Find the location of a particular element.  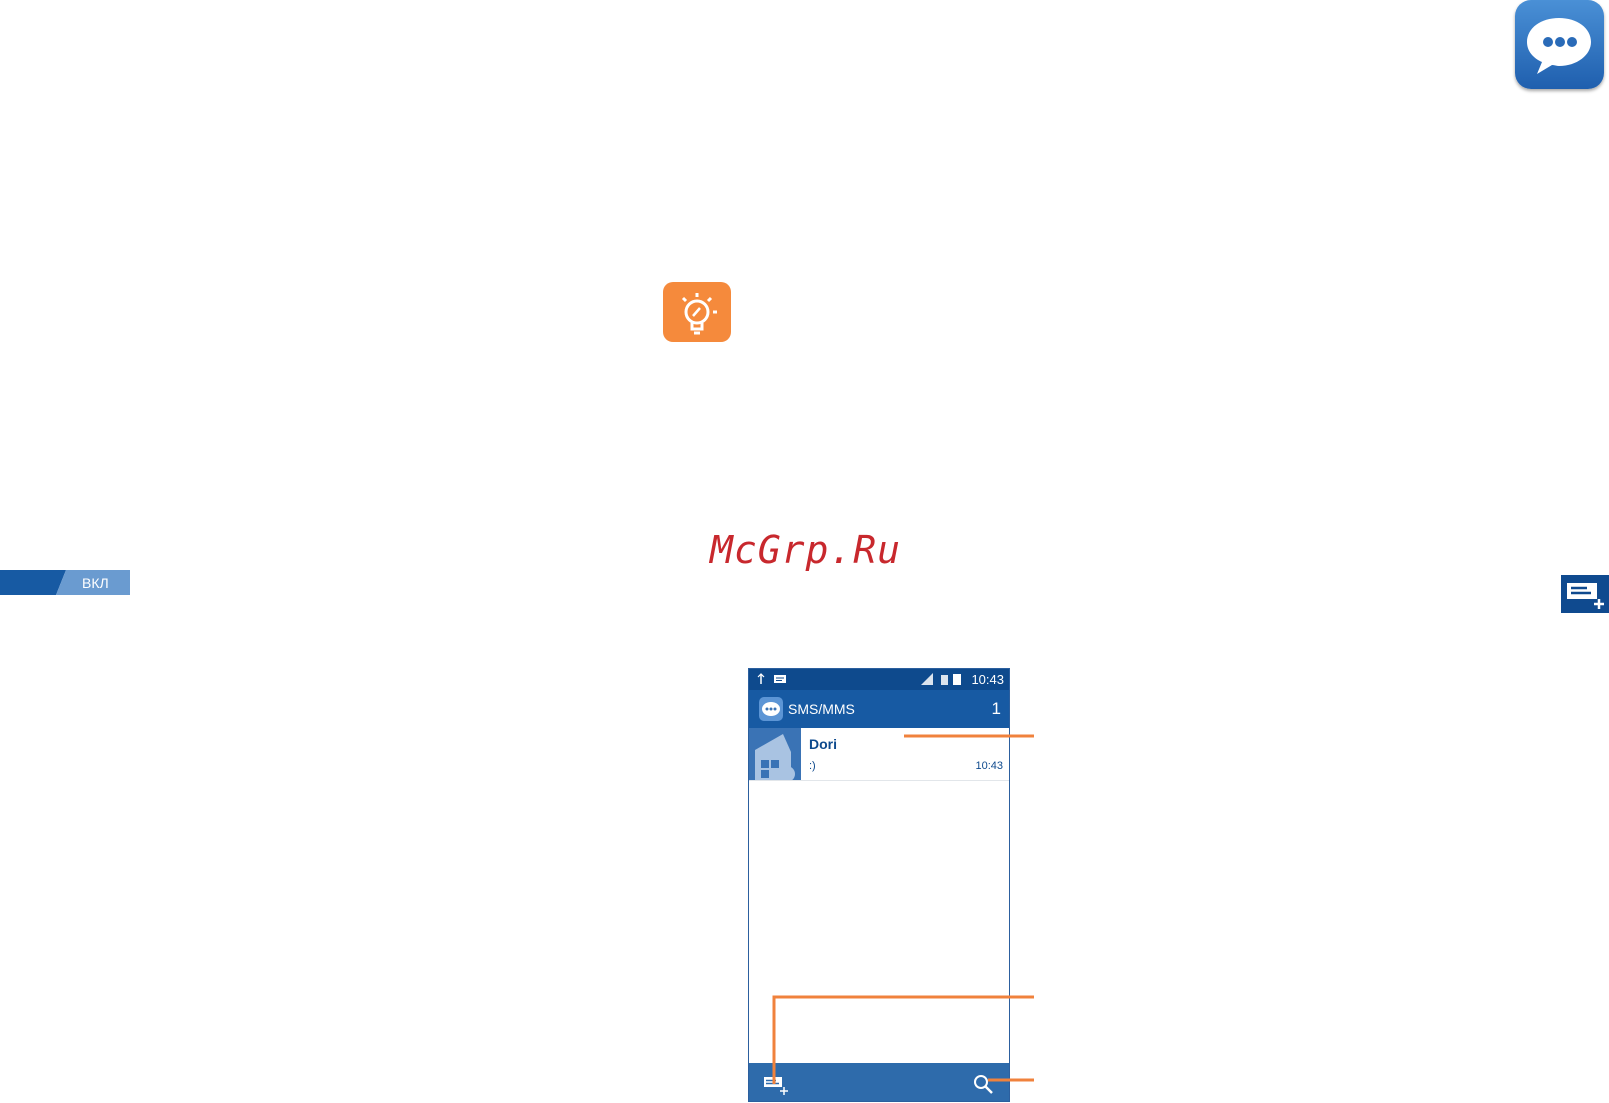

conversation-list-item: Dori :) 10:43 is located at coordinates (879, 754).